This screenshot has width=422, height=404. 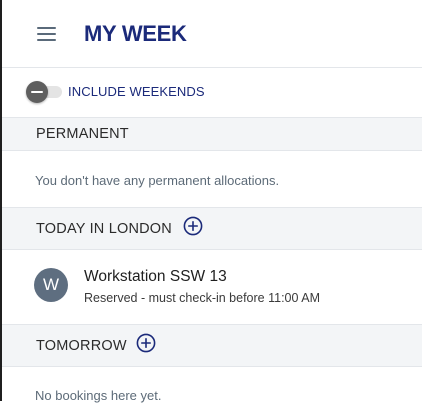 I want to click on section-title-today: TODAY IN LONDON, so click(x=104, y=229).